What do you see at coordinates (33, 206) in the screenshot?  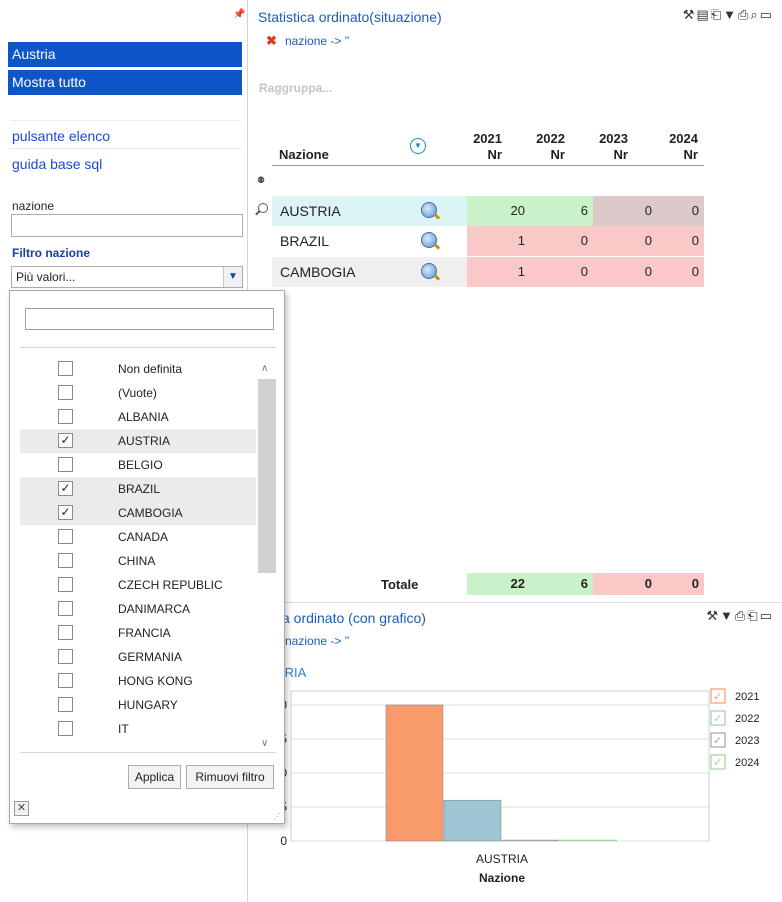 I see `nazione-label: nazione` at bounding box center [33, 206].